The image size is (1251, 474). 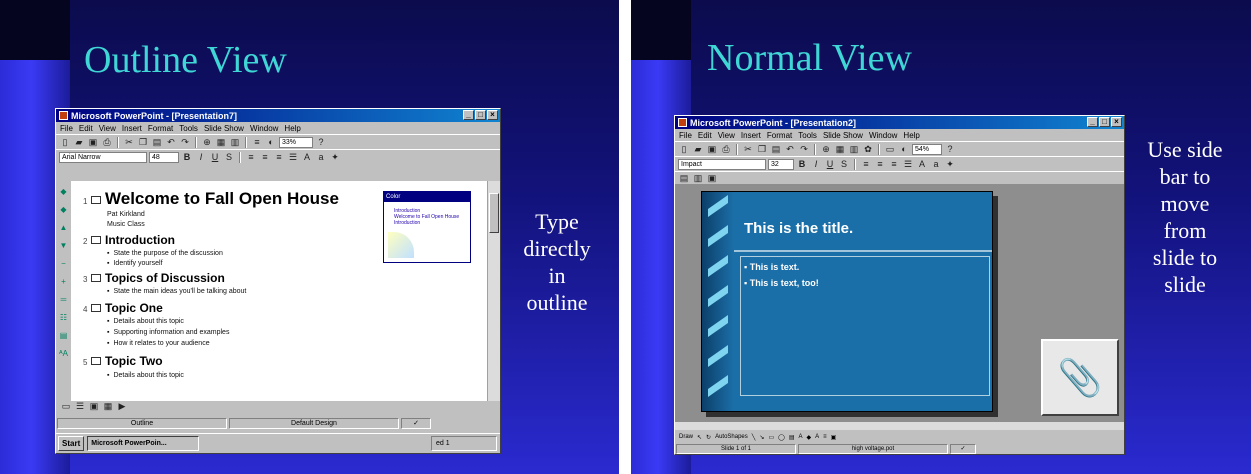 What do you see at coordinates (826, 149) in the screenshot?
I see `hyperlink-icon: ⊕` at bounding box center [826, 149].